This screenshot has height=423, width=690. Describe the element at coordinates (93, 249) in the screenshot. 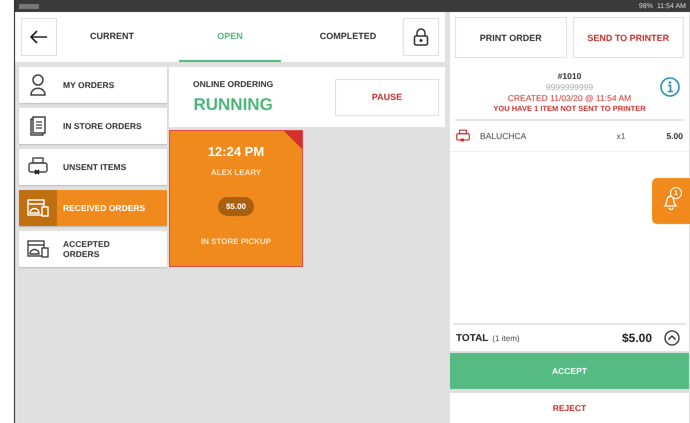

I see `sidebar-item: ACCEPTED ORDERS` at that location.